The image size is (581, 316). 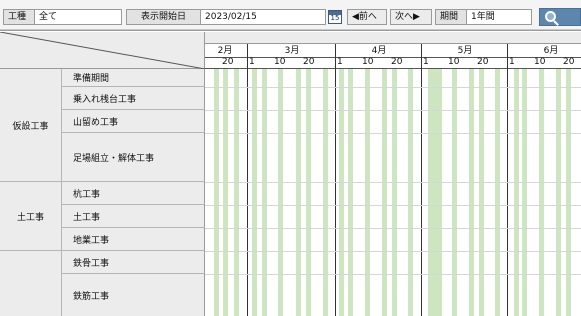 I want to click on task-name: 鉄筋工事, so click(x=133, y=295).